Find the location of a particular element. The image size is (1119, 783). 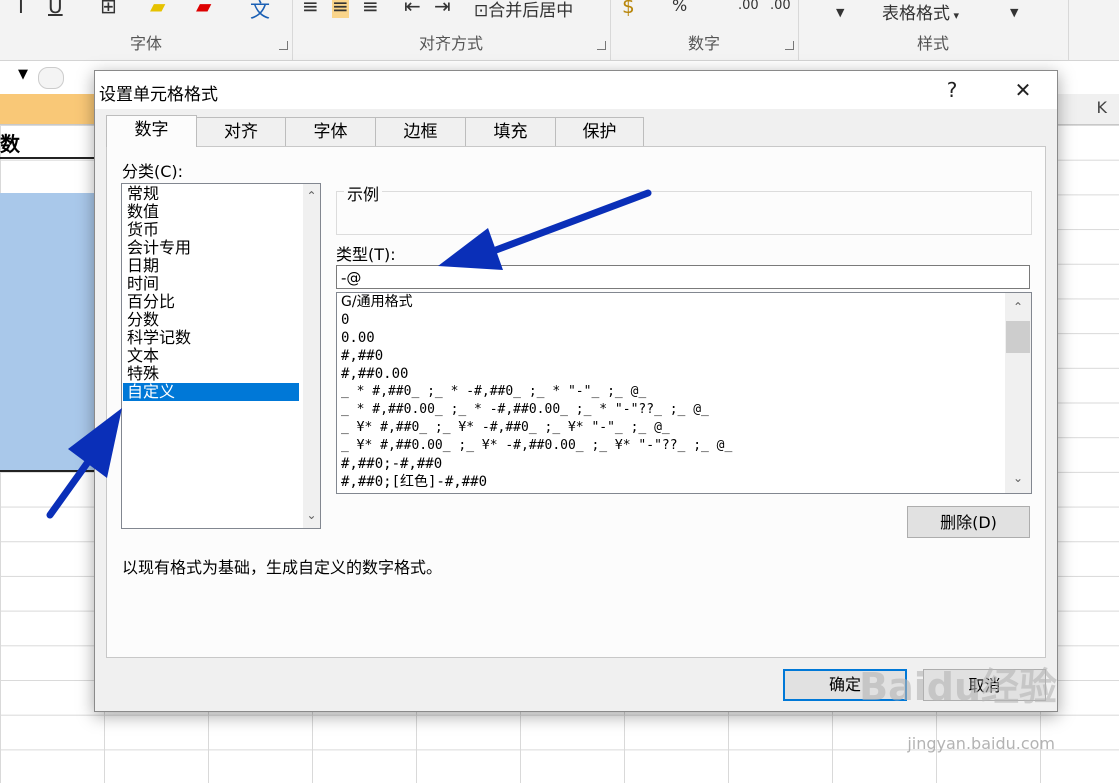

watermark-url: jingyan.baidu.com is located at coordinates (981, 743).